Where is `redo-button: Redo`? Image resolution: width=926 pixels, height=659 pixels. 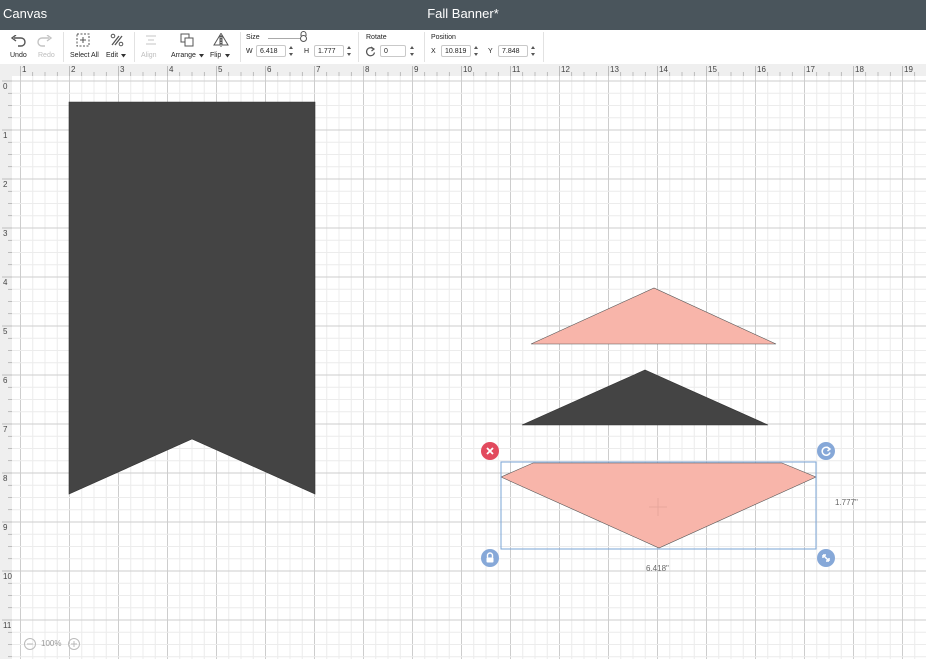 redo-button: Redo is located at coordinates (46, 47).